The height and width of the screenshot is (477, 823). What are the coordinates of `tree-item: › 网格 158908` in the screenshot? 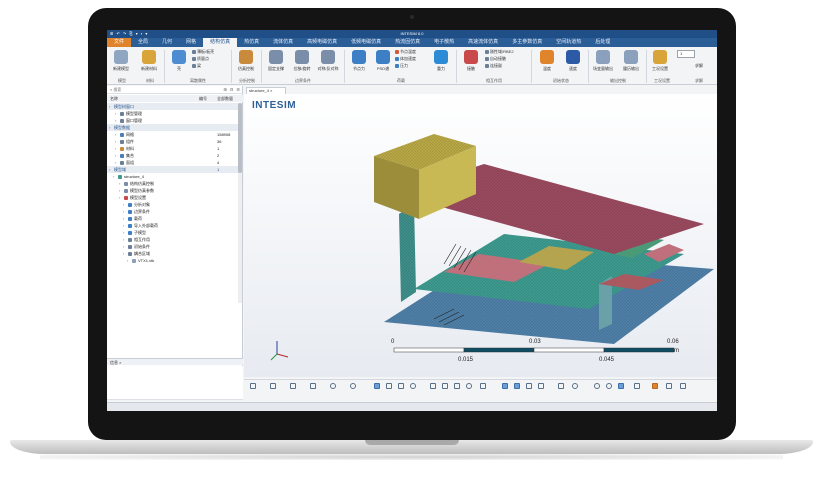 It's located at (172, 134).